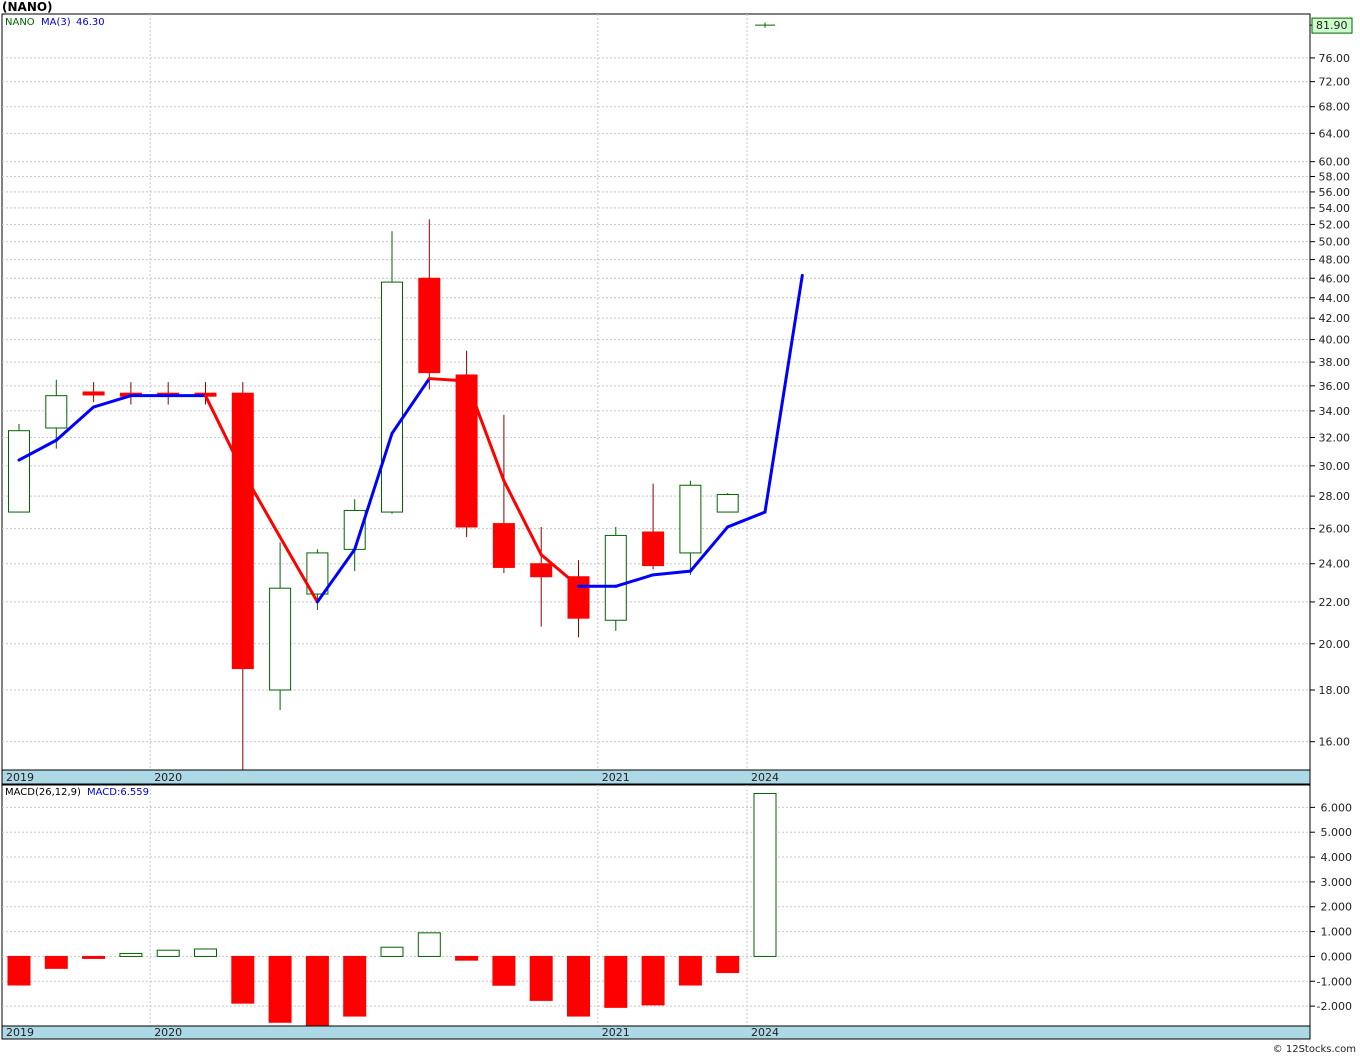  Describe the element at coordinates (1335, 438) in the screenshot. I see `price-tick-label: 32.00` at that location.